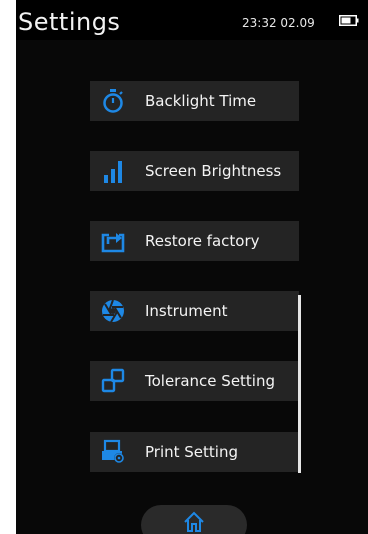  I want to click on menu-item-tolerance-setting: Tolerance Setting, so click(194, 381).